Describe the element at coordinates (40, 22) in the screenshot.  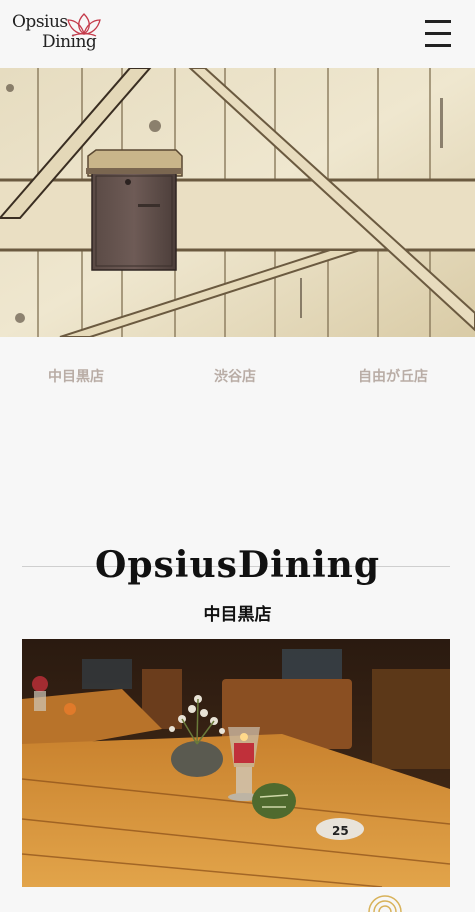
I see `logo-text-line1: Opsius` at that location.